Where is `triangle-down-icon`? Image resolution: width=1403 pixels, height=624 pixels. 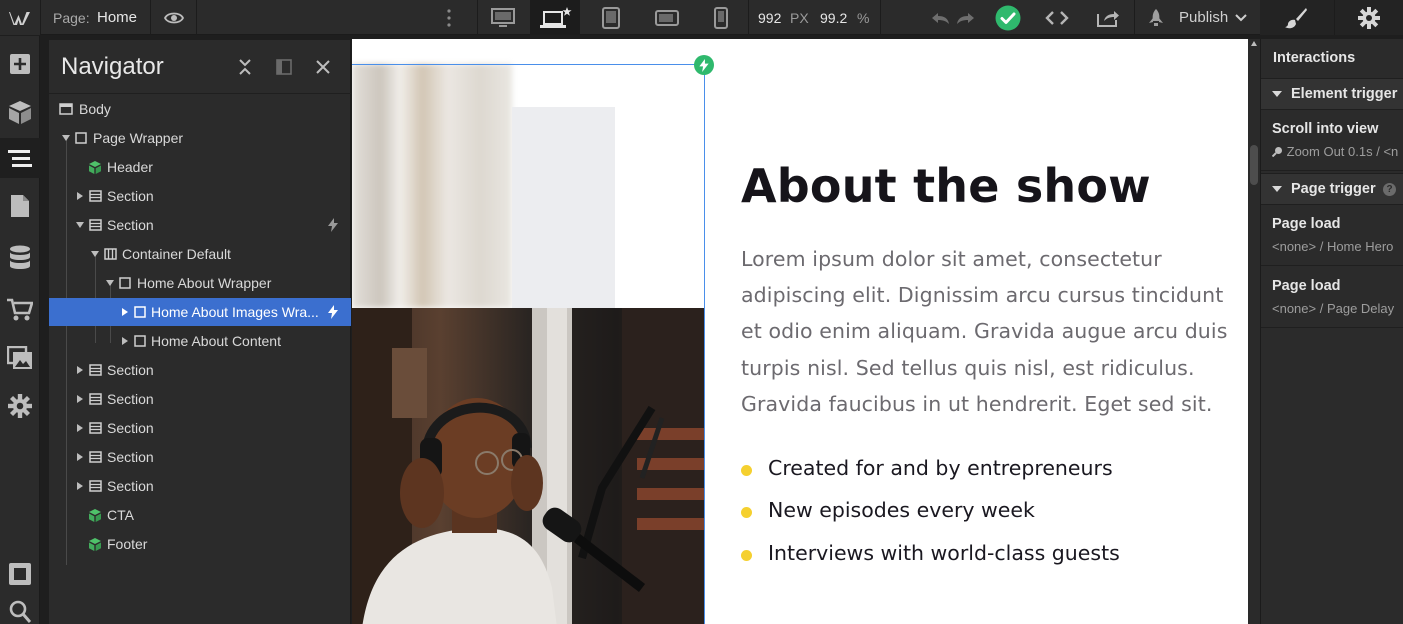 triangle-down-icon is located at coordinates (1277, 94).